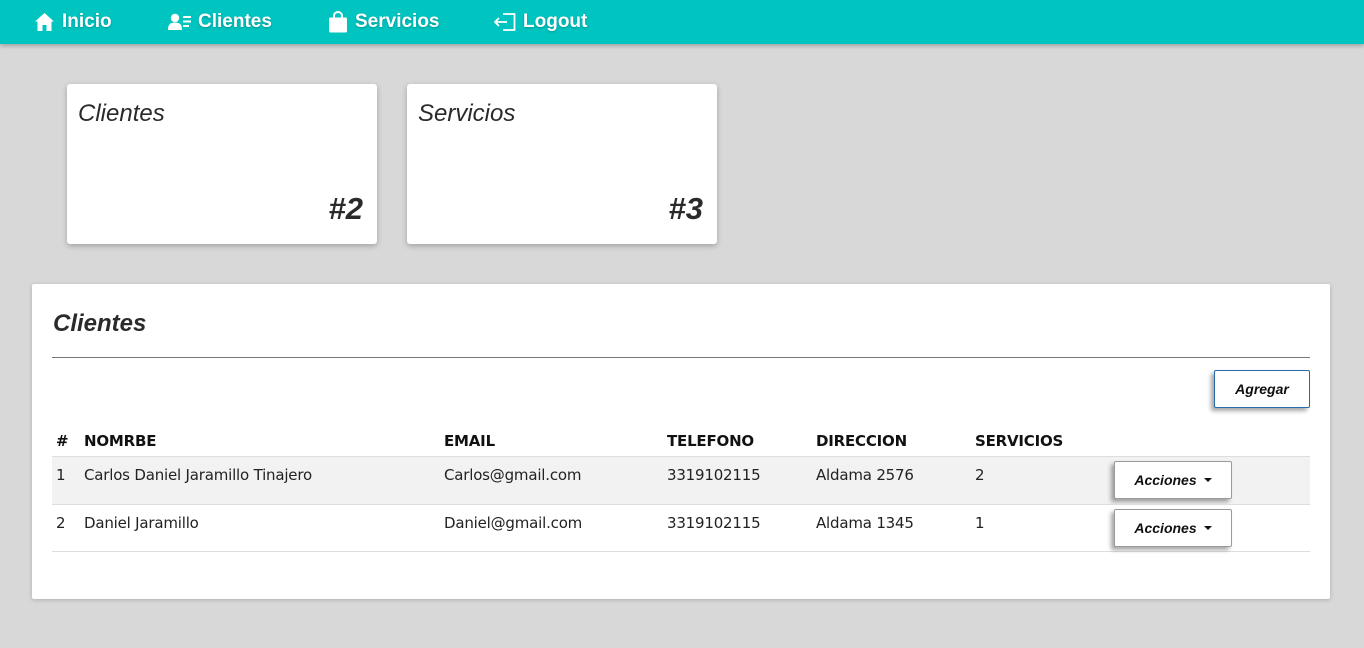 This screenshot has width=1364, height=648. What do you see at coordinates (682, 22) in the screenshot?
I see `top-navbar: Inicio Clientes Servicios Logout` at bounding box center [682, 22].